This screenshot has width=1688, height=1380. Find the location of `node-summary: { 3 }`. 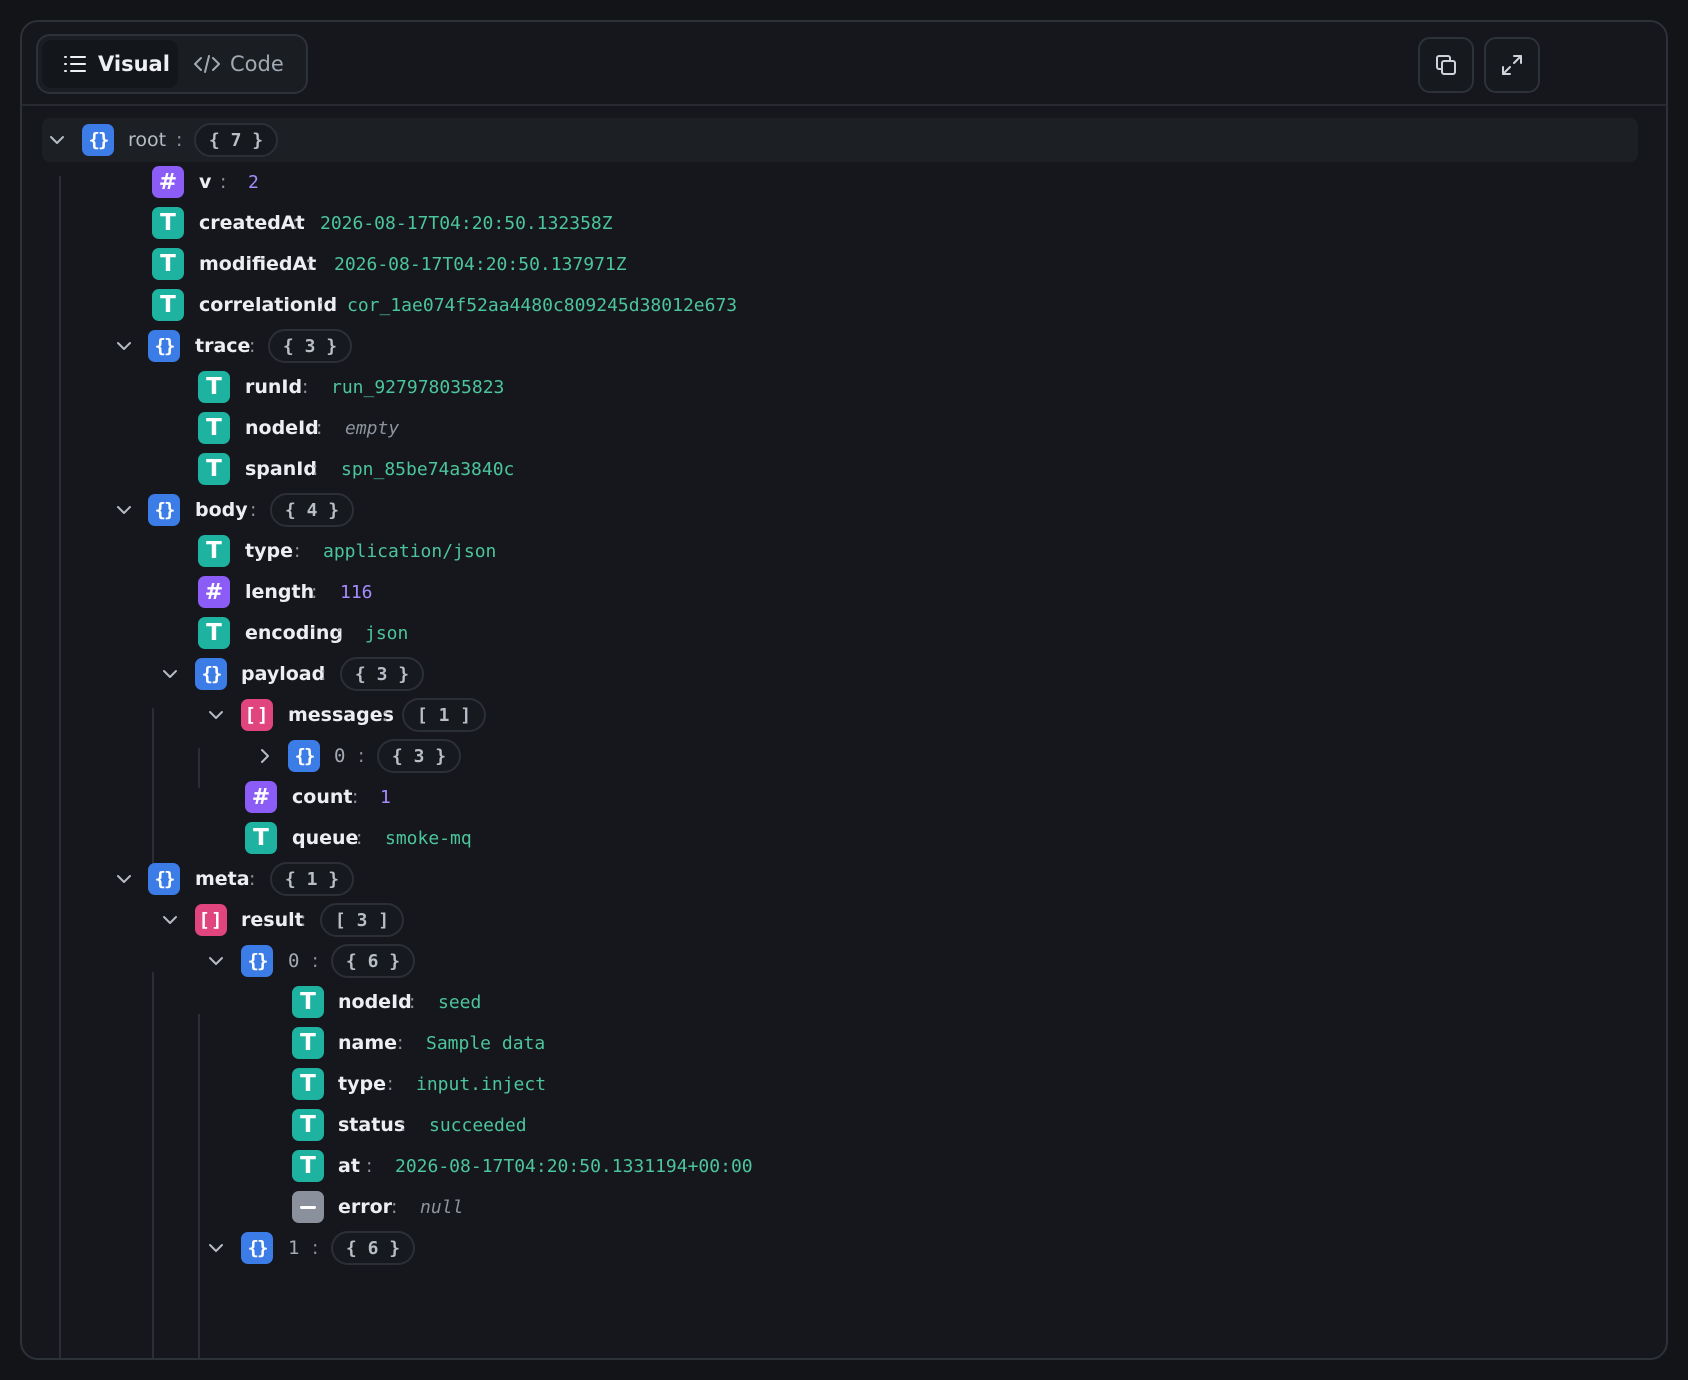

node-summary: { 3 } is located at coordinates (419, 756).